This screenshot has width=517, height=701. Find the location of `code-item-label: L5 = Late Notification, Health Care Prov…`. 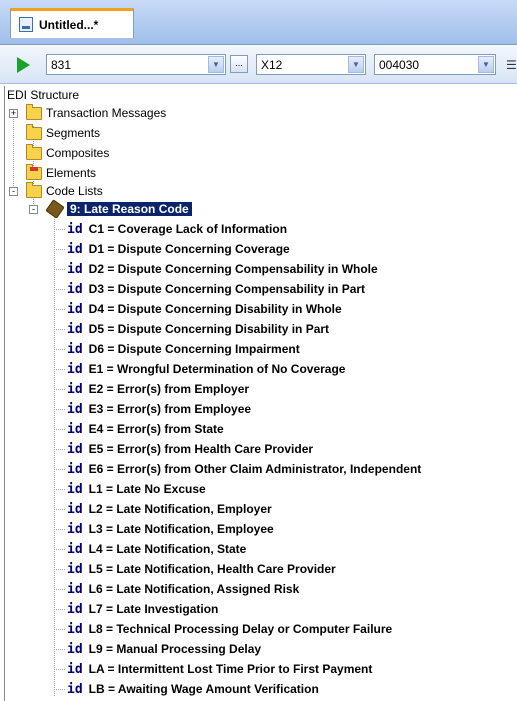

code-item-label: L5 = Late Notification, Health Care Prov… is located at coordinates (212, 569).